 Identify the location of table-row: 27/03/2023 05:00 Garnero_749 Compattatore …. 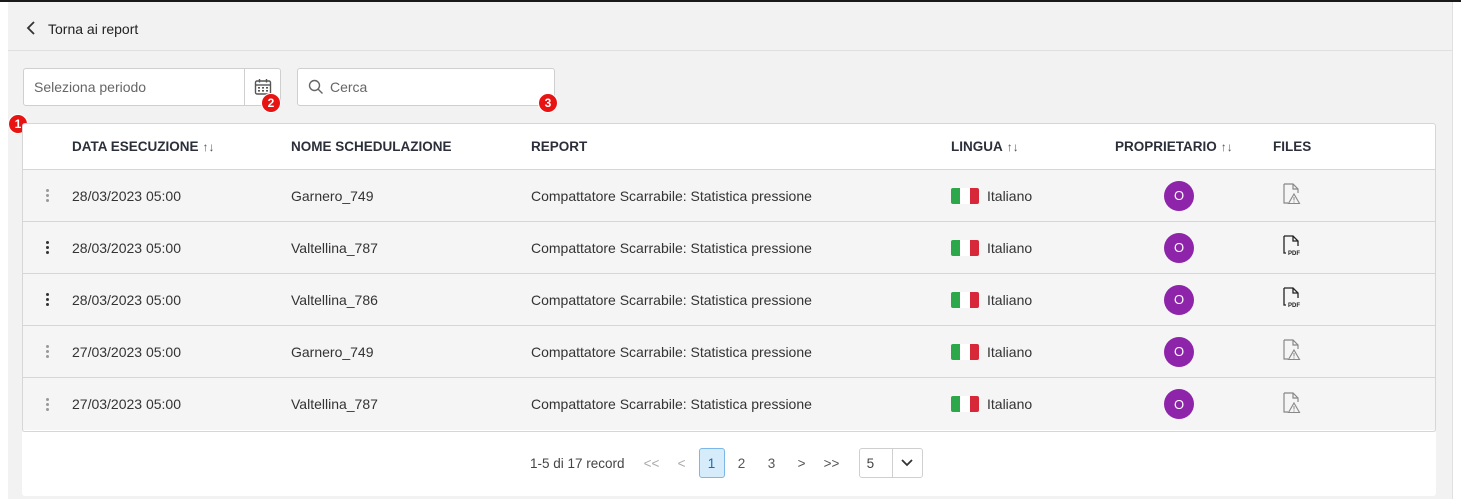
(729, 352).